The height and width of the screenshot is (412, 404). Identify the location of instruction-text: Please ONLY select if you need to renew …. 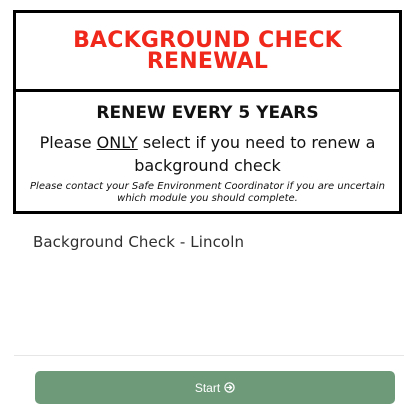
(207, 154).